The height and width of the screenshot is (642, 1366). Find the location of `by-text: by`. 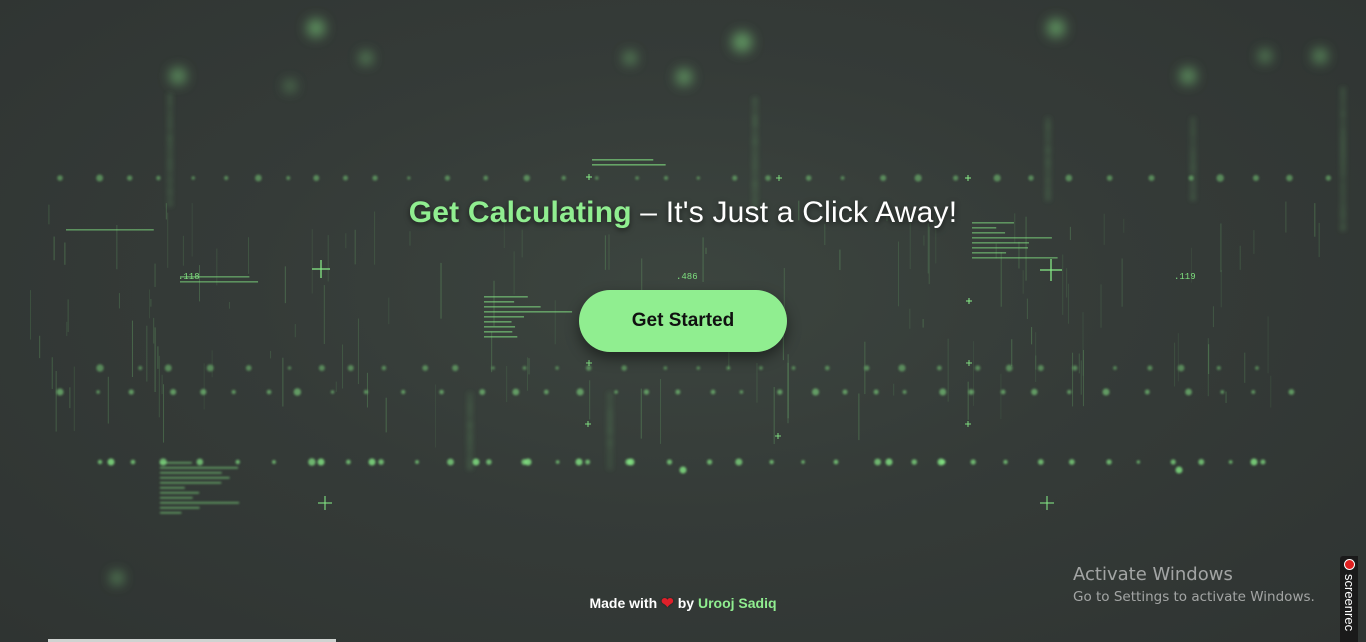

by-text: by is located at coordinates (686, 603).